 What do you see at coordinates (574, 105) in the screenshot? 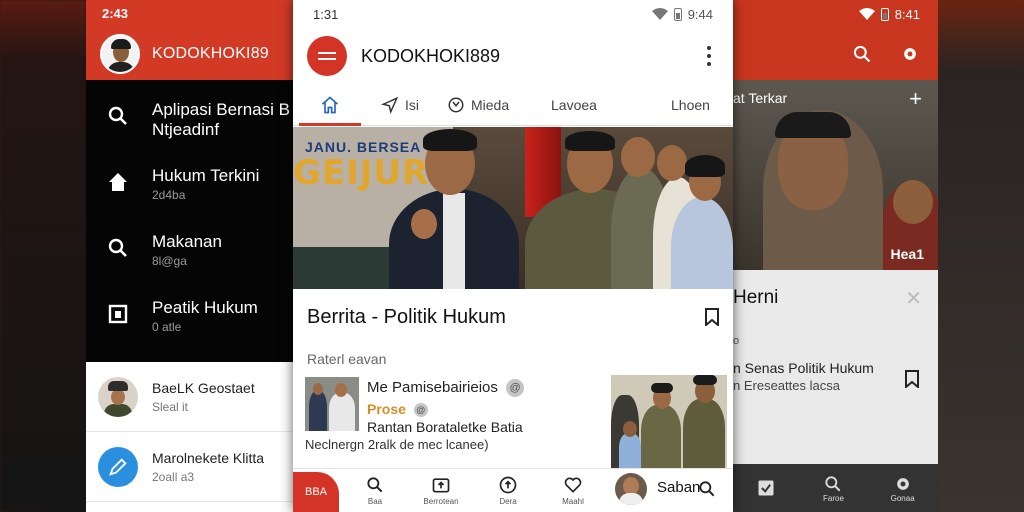
I see `tab-lavoea: Lavoea` at bounding box center [574, 105].